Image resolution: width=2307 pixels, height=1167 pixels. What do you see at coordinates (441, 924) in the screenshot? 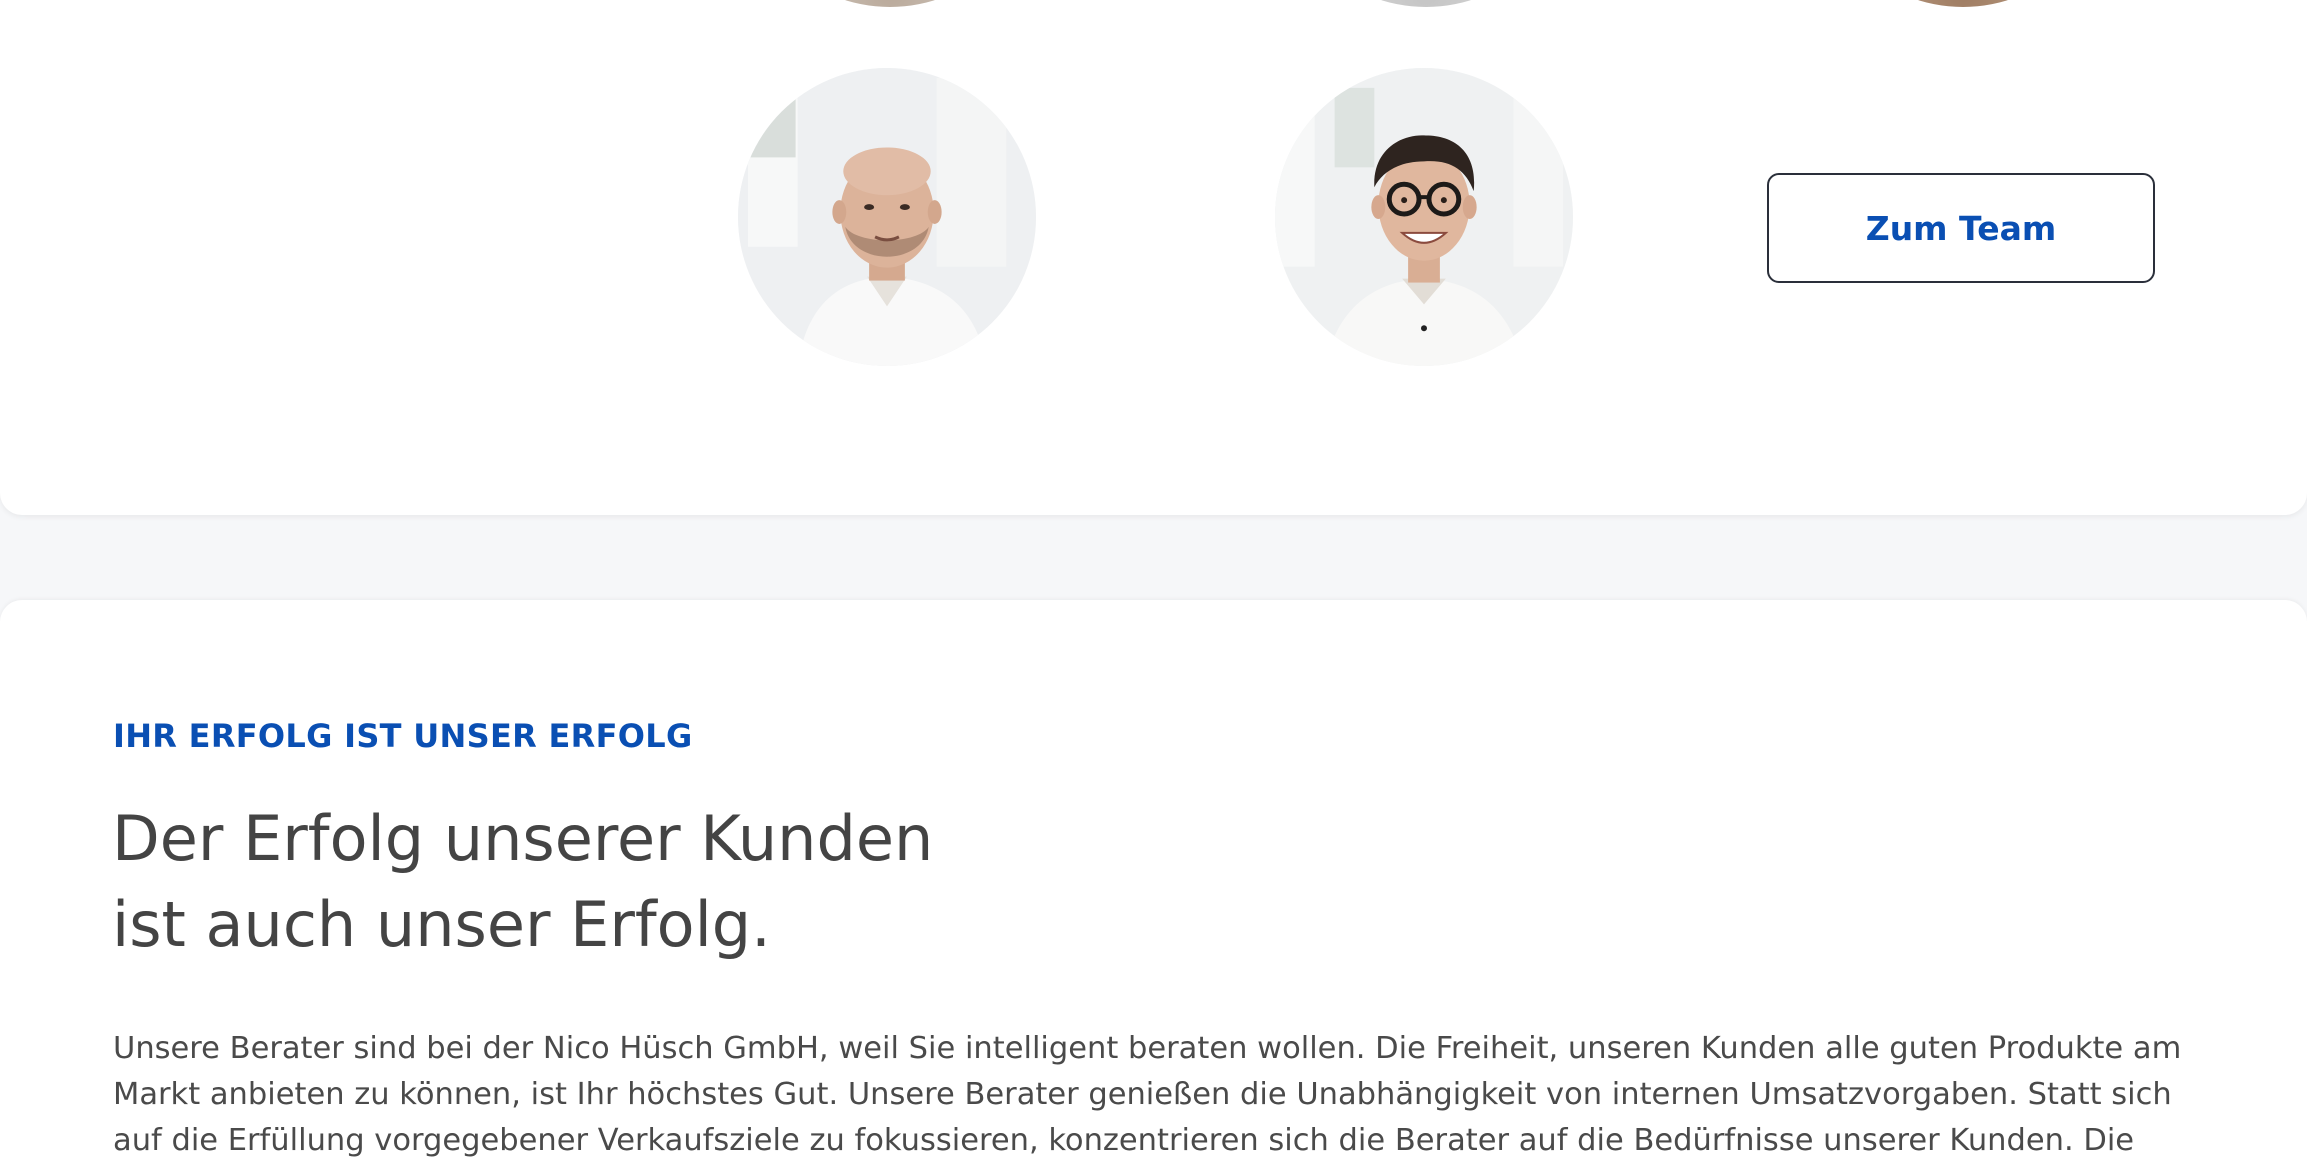
I see `headline-line-2: ist auch unser Erfolg.` at bounding box center [441, 924].